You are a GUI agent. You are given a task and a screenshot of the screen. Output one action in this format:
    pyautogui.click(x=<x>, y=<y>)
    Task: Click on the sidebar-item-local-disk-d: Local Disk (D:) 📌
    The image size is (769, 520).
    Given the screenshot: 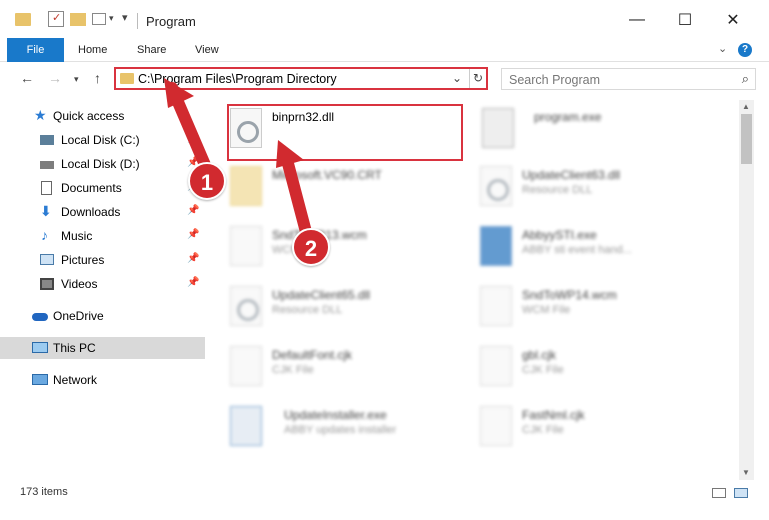 What is the action you would take?
    pyautogui.click(x=102, y=164)
    